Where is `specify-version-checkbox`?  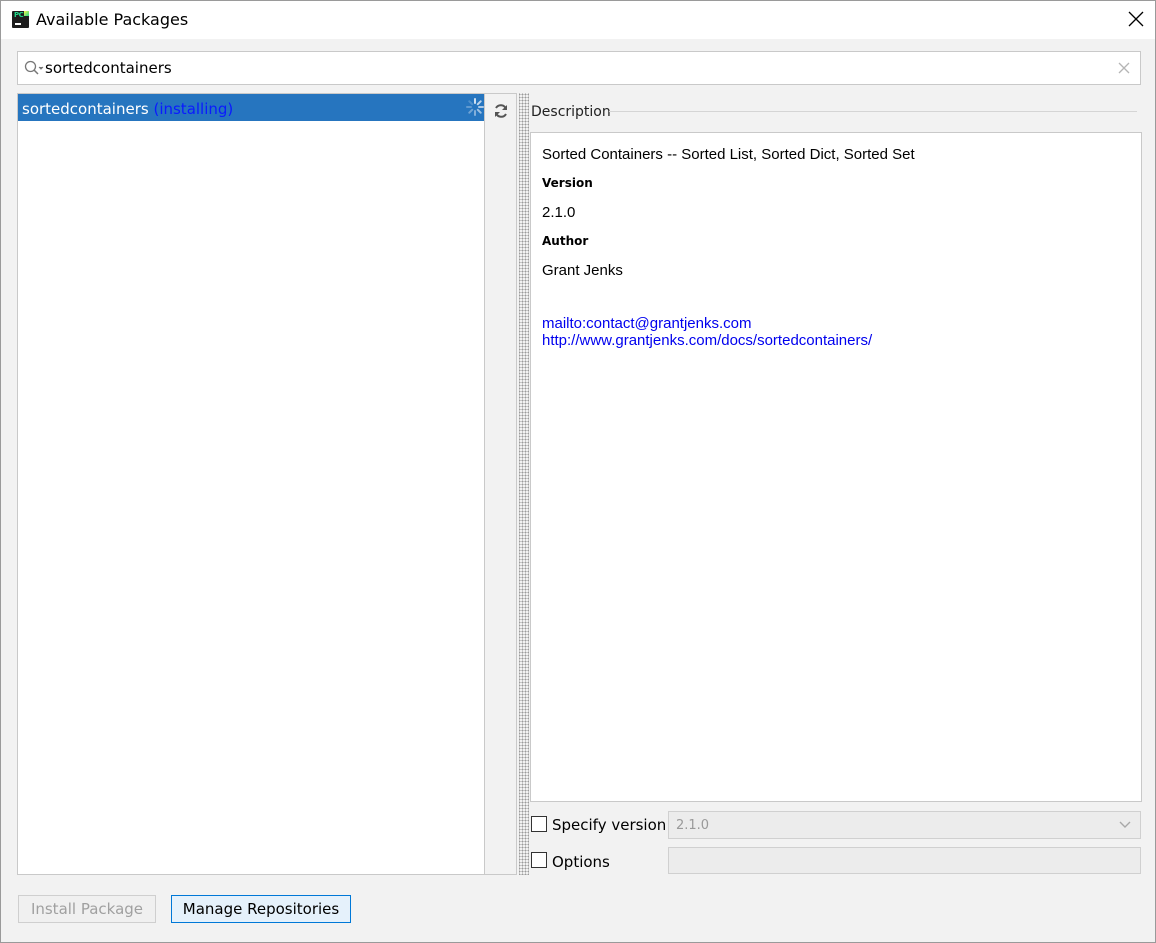
specify-version-checkbox is located at coordinates (539, 824).